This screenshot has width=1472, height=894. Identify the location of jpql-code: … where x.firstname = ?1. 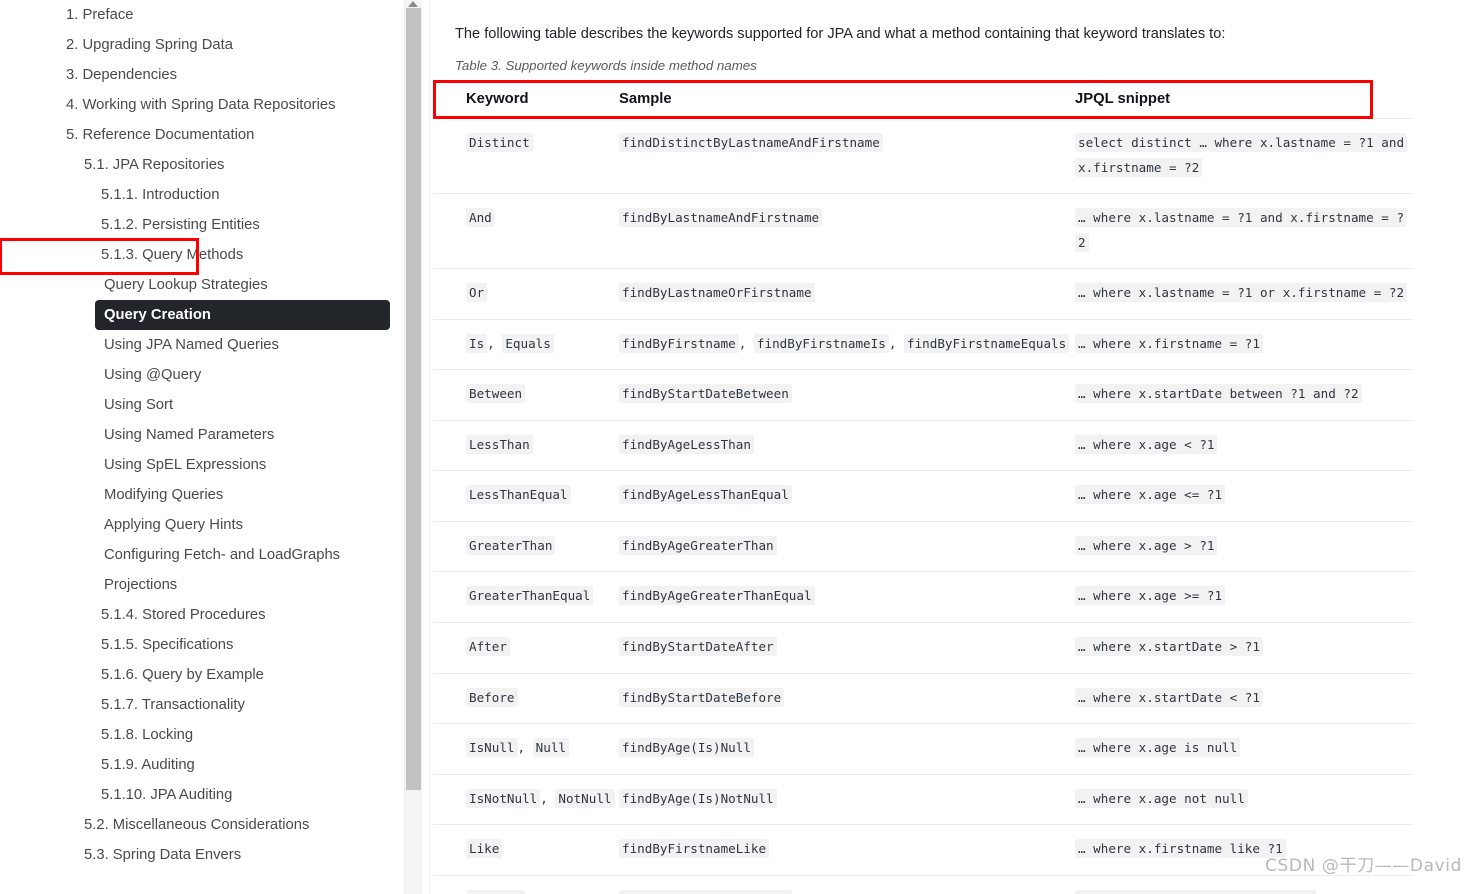
(1169, 343).